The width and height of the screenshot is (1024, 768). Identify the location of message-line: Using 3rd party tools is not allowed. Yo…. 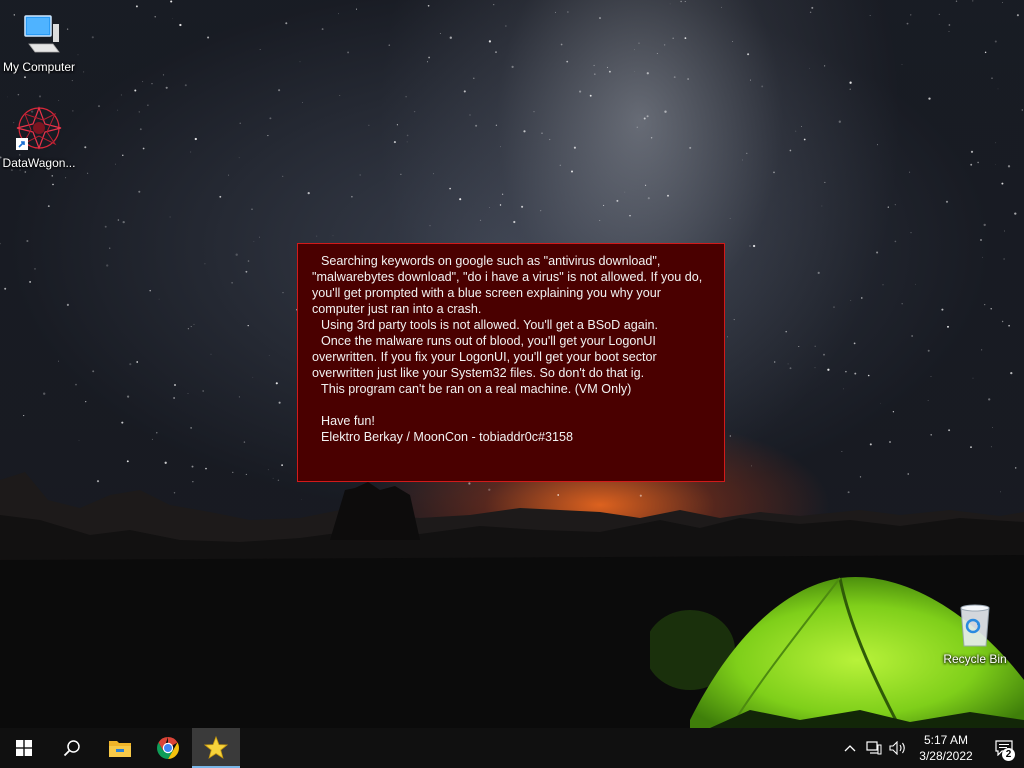
(490, 325).